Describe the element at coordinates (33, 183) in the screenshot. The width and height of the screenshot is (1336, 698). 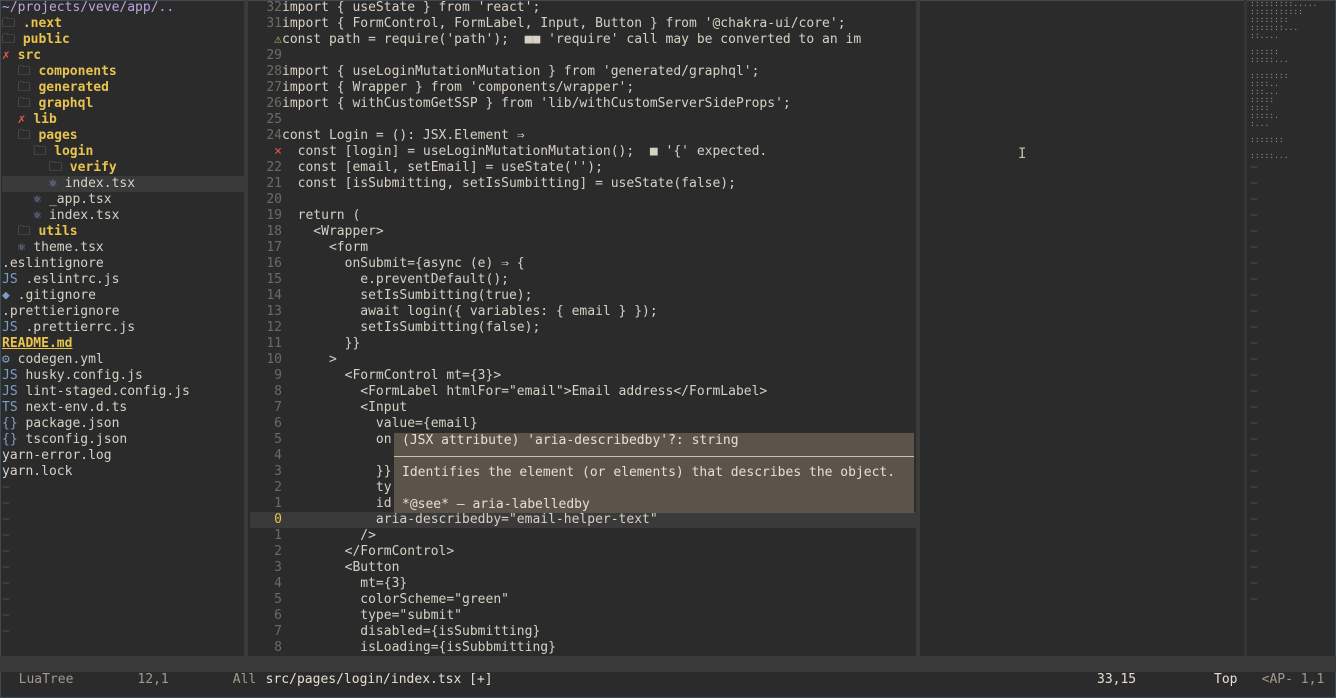
I see `react-icon: ⚛` at that location.